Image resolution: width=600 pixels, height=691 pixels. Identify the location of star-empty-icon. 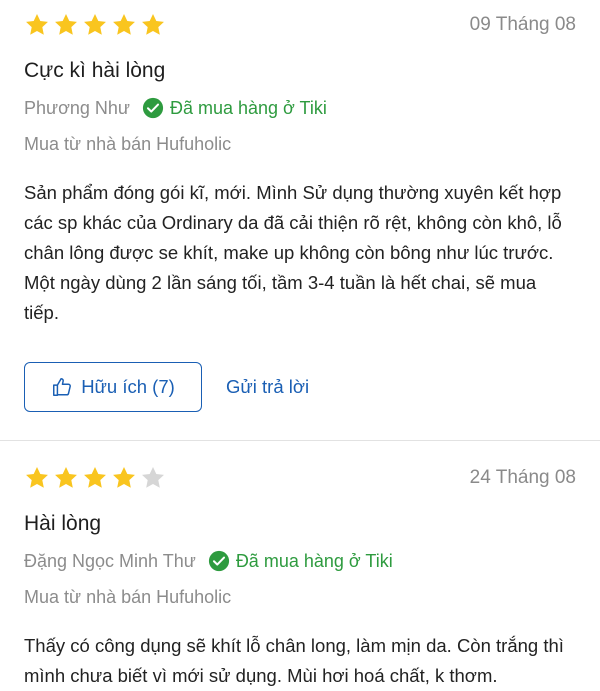
(153, 477).